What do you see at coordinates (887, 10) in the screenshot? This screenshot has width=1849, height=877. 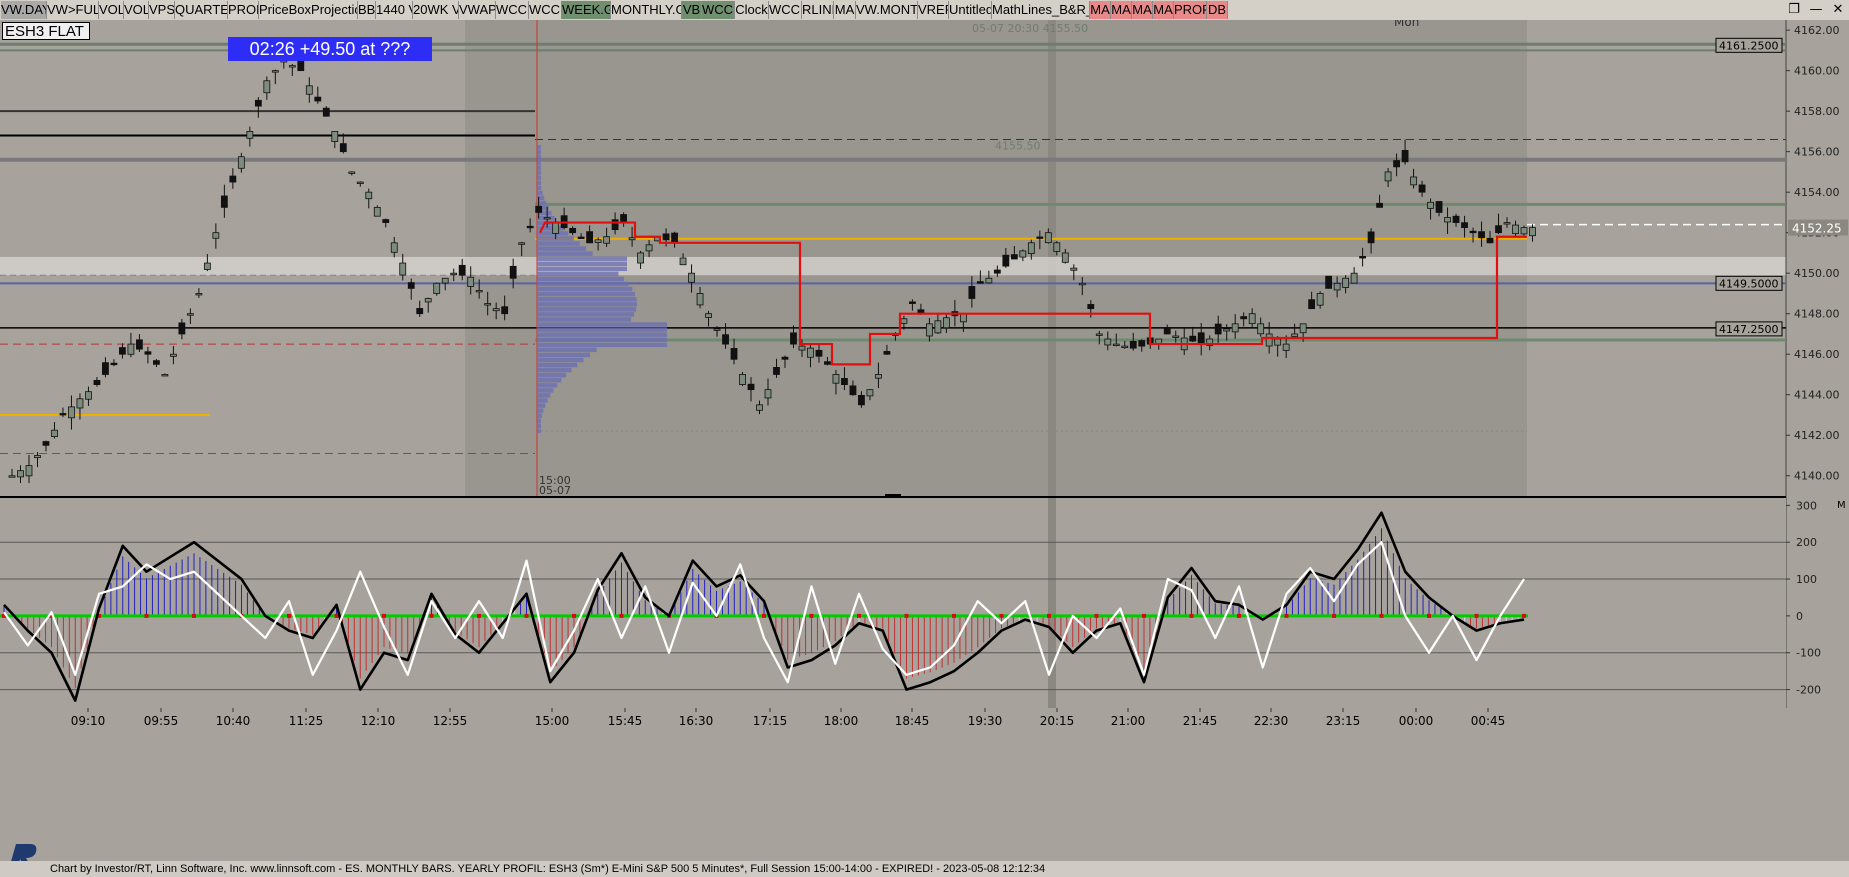 I see `toolbar-button-vw-month: VW.MONTH` at bounding box center [887, 10].